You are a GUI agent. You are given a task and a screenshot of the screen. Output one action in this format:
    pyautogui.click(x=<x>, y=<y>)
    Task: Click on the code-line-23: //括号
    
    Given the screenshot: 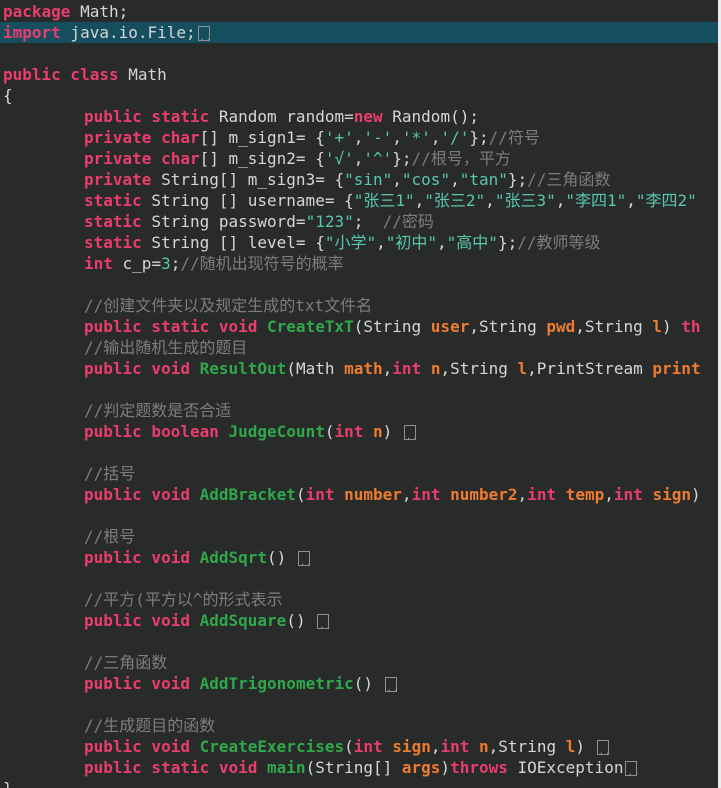 What is the action you would take?
    pyautogui.click(x=359, y=473)
    